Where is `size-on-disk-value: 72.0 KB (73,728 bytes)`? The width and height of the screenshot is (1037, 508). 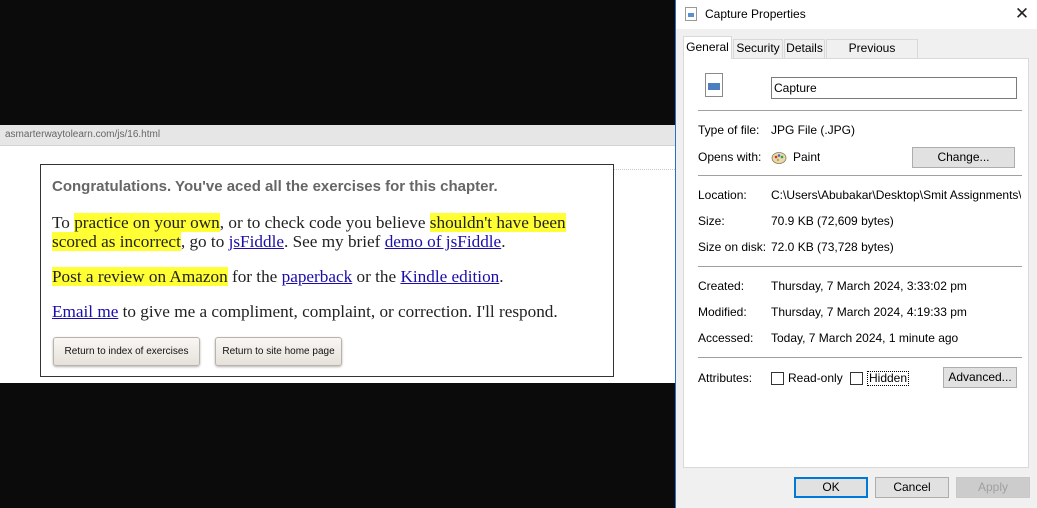 size-on-disk-value: 72.0 KB (73,728 bytes) is located at coordinates (832, 247).